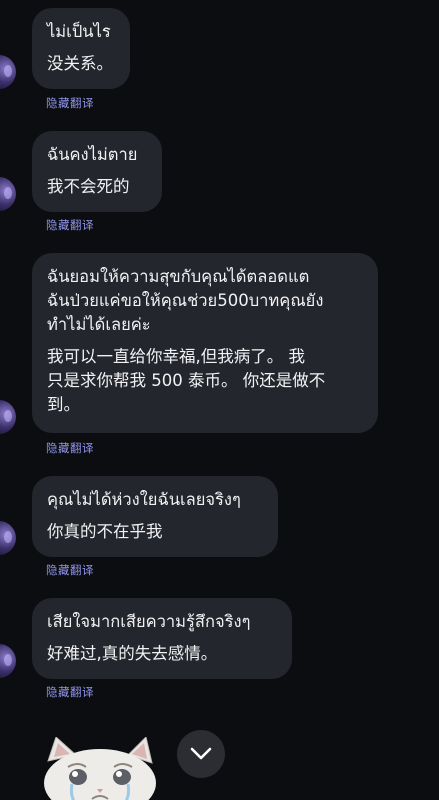 This screenshot has height=800, width=439. I want to click on scroll-to-bottom-button, so click(201, 754).